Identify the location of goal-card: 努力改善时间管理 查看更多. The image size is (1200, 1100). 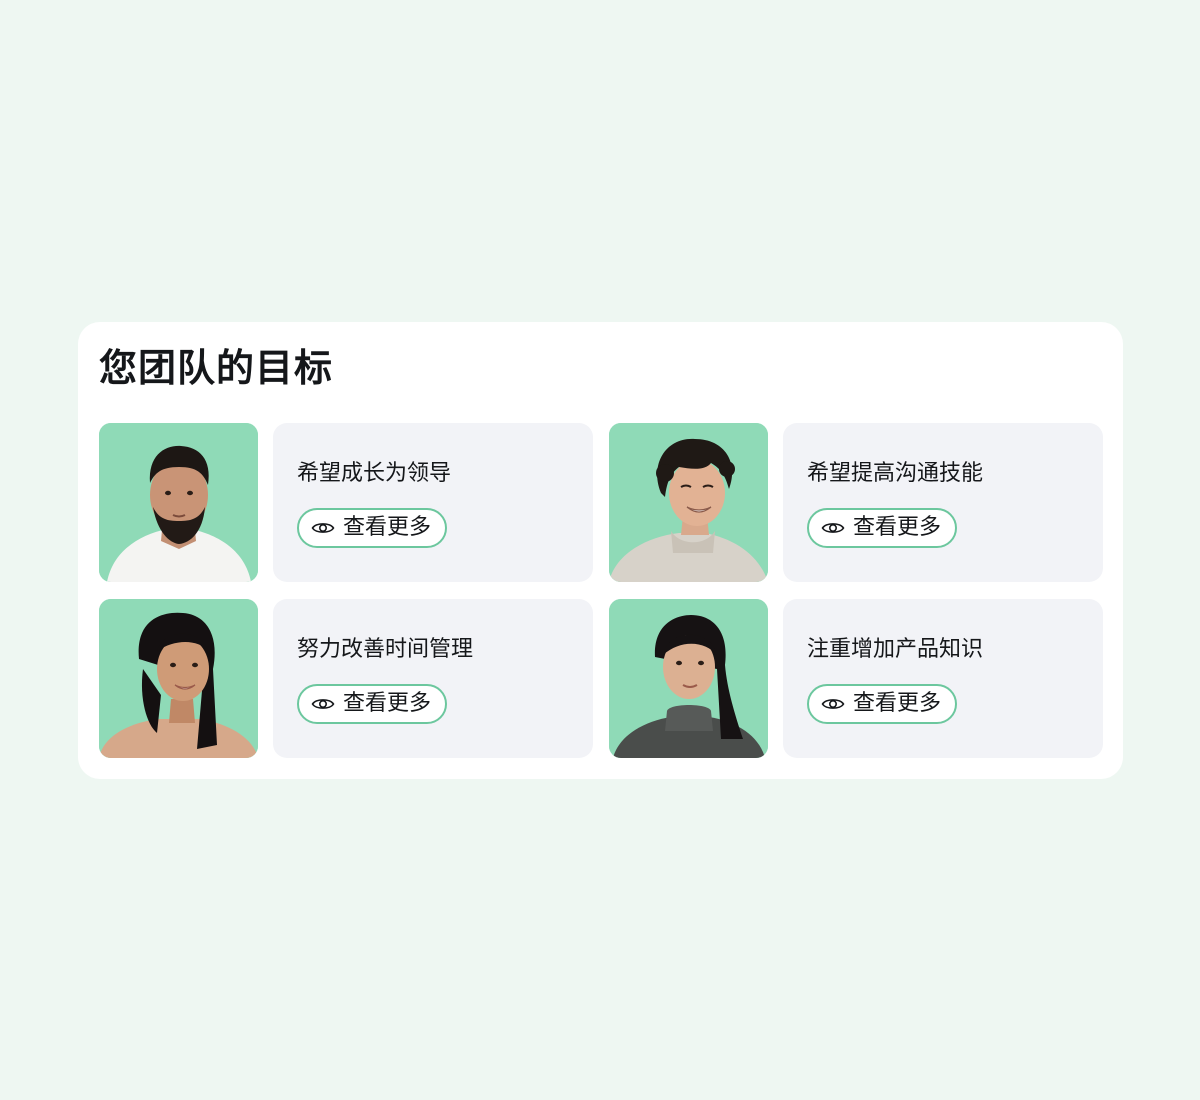
(433, 678).